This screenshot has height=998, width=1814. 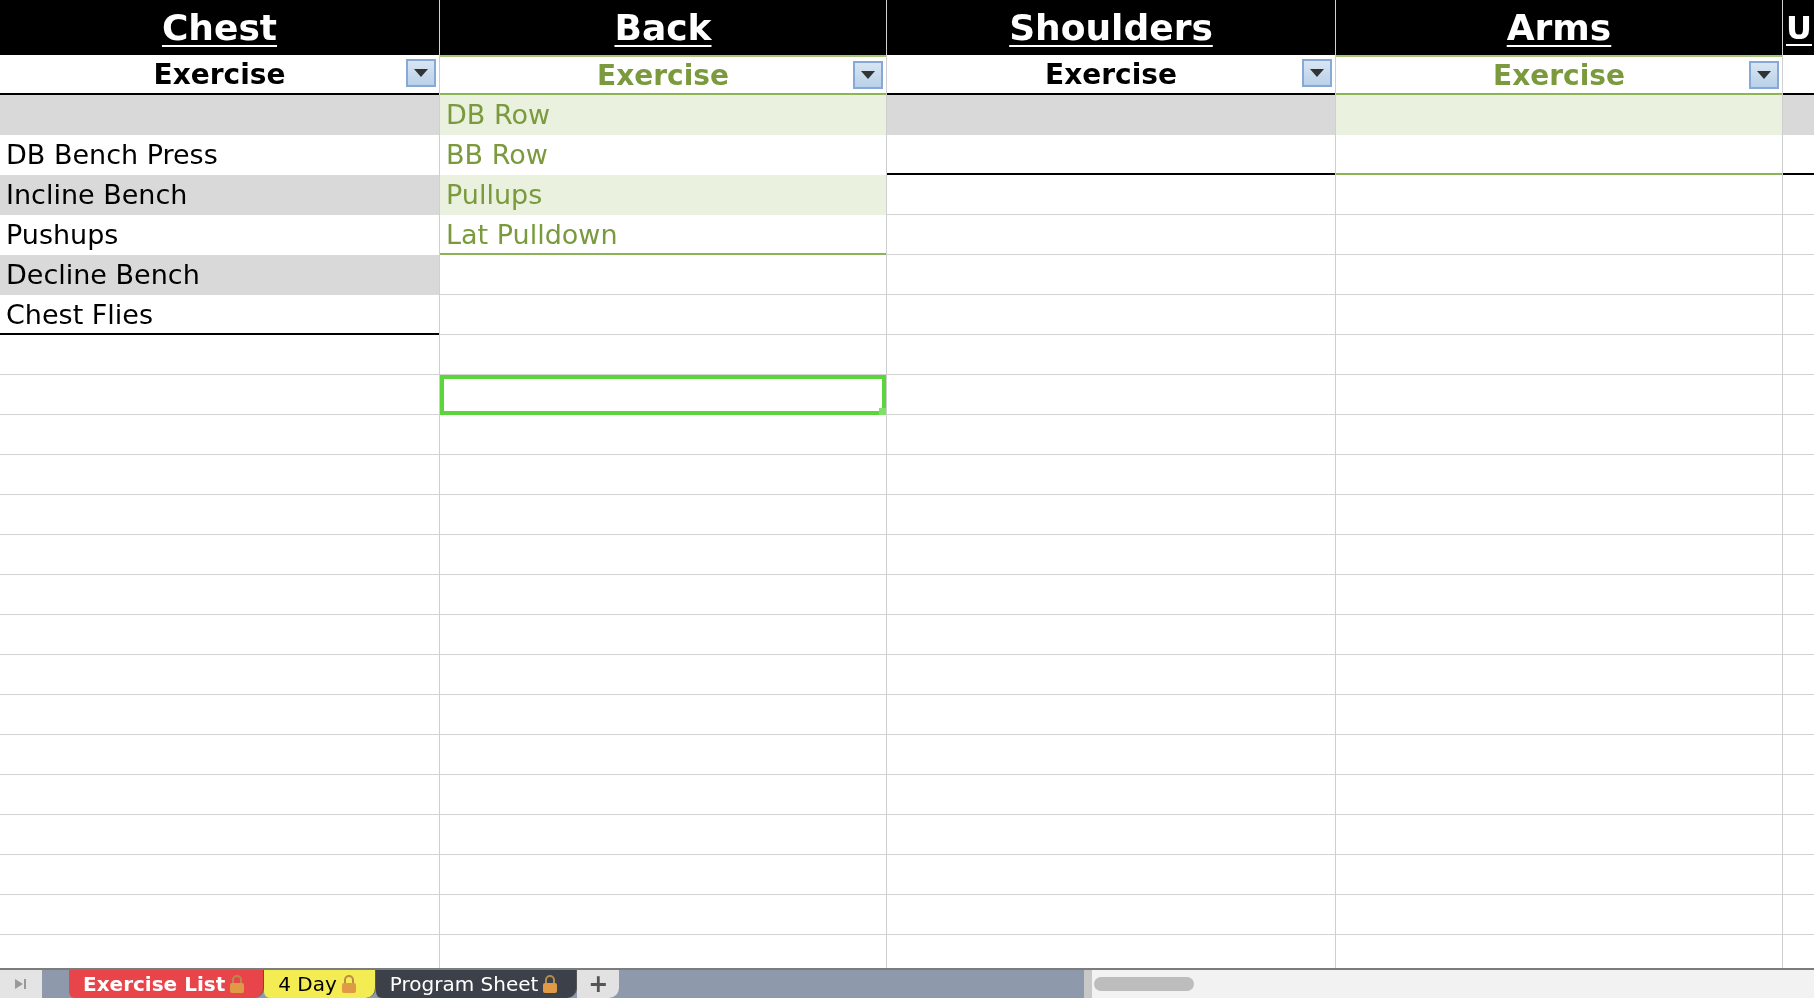 What do you see at coordinates (476, 984) in the screenshot?
I see `sheet-tab: Program Sheet` at bounding box center [476, 984].